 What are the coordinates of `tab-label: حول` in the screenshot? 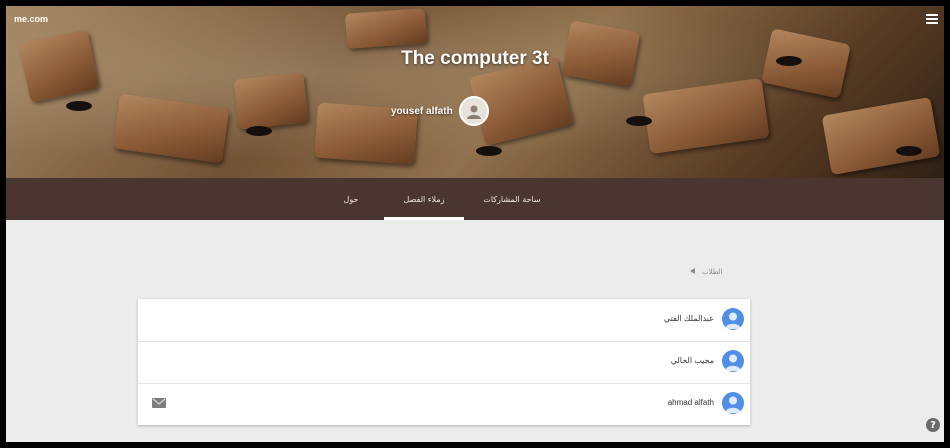 It's located at (351, 199).